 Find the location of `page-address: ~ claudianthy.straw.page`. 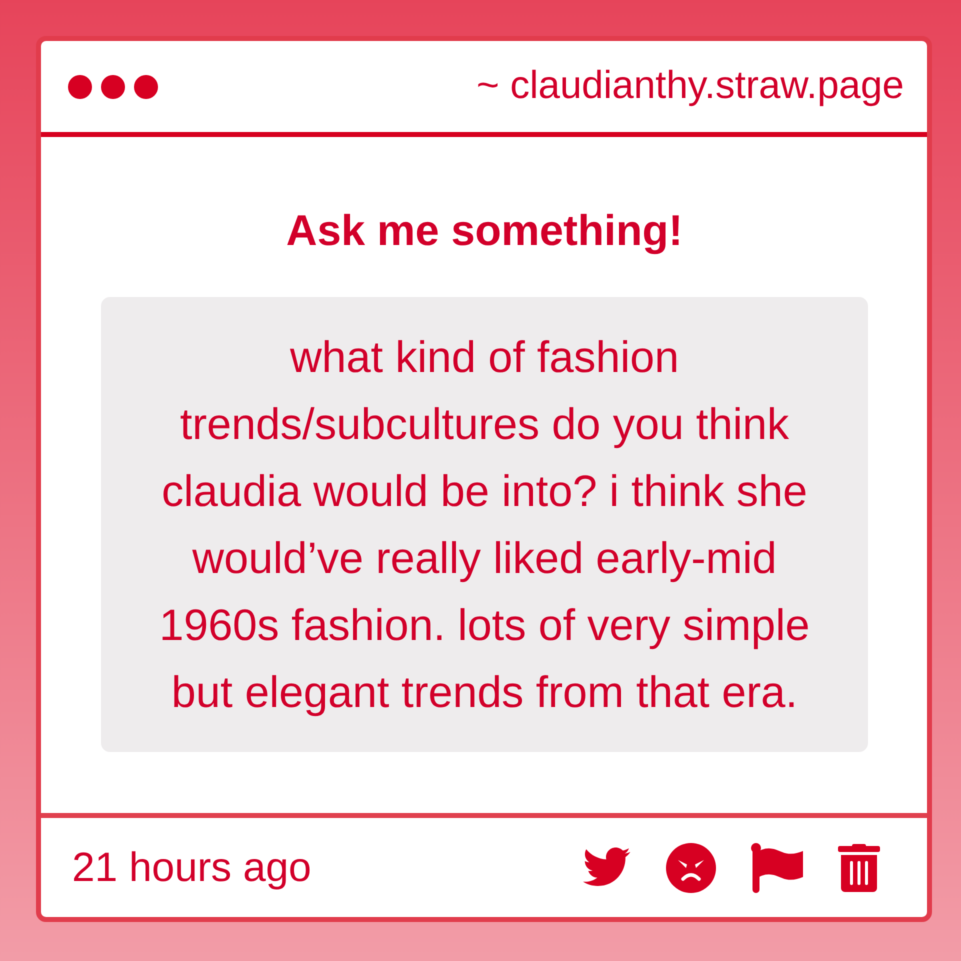

page-address: ~ claudianthy.straw.page is located at coordinates (690, 86).